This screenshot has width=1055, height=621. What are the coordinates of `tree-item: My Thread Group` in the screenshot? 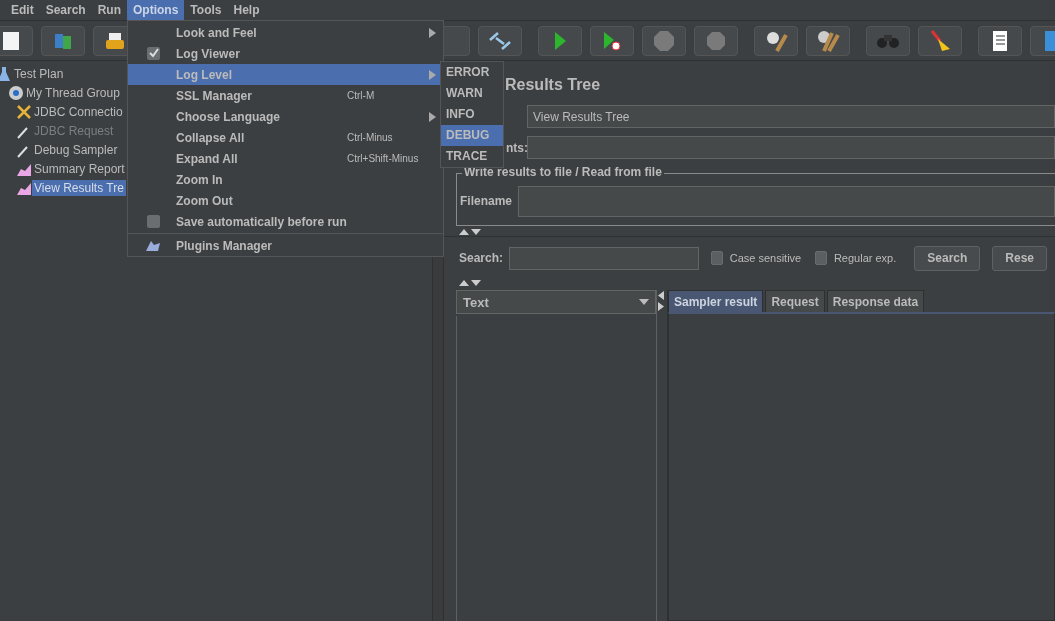 It's located at (73, 92).